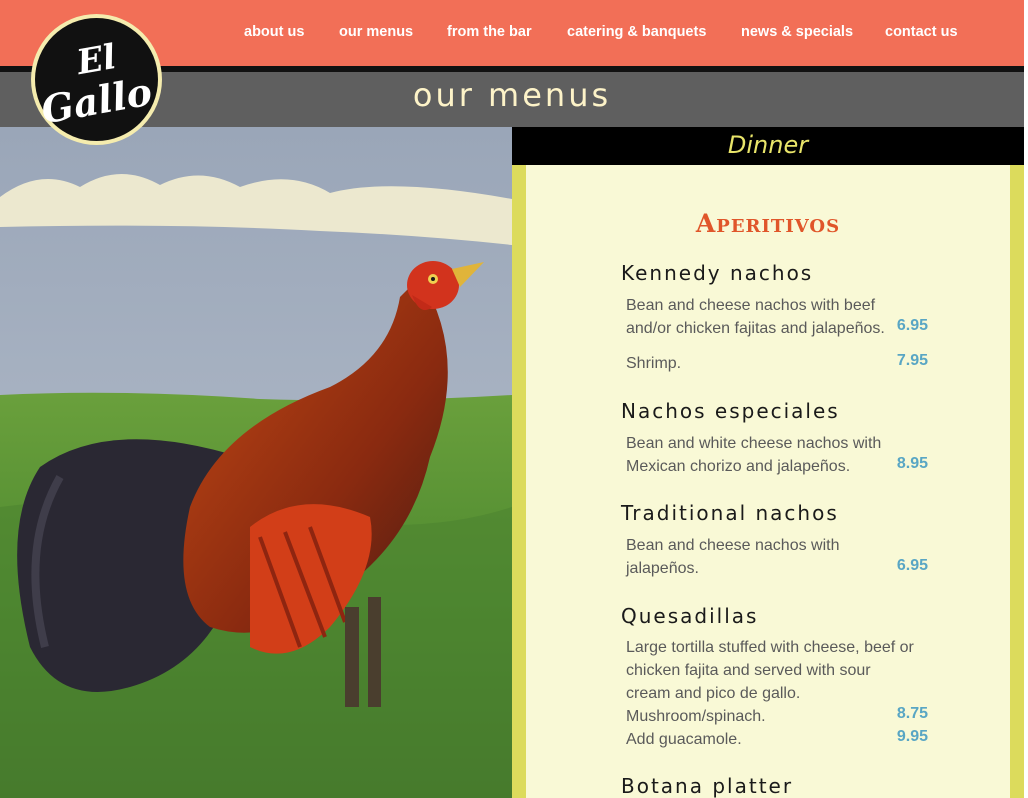  Describe the element at coordinates (713, 693) in the screenshot. I see `dish-description: cream and pico de gallo.` at that location.